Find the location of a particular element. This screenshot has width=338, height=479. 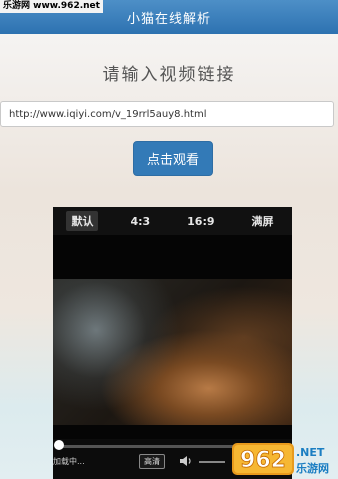

ratio-option-fullscreen: 满屏 is located at coordinates (262, 221).